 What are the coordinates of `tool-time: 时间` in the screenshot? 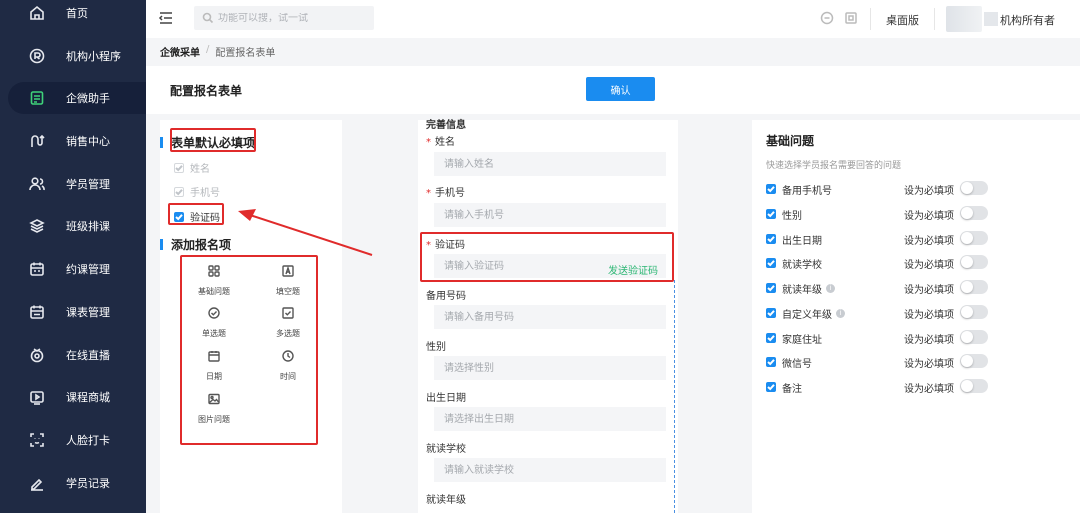 It's located at (288, 368).